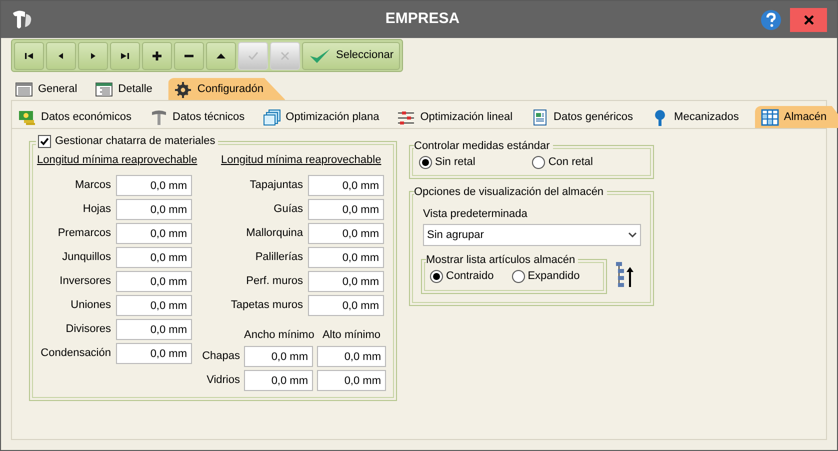 Image resolution: width=838 pixels, height=451 pixels. Describe the element at coordinates (83, 234) in the screenshot. I see `field-label: Premarcos` at that location.